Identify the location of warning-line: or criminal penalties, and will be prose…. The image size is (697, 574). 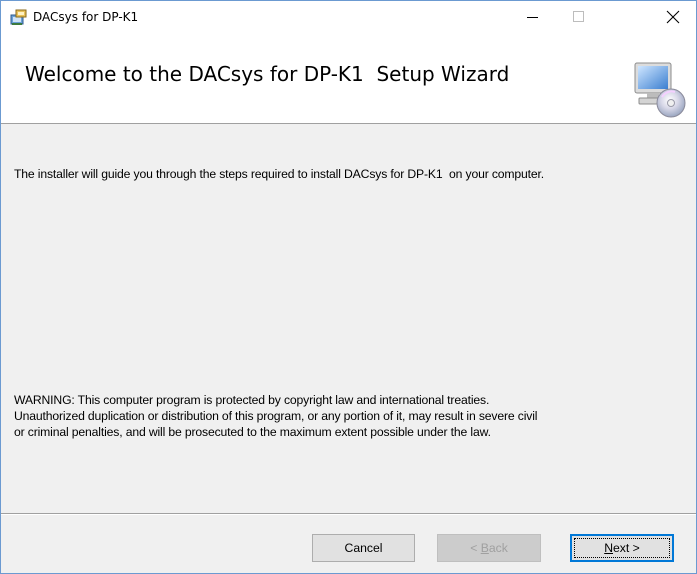
(252, 432).